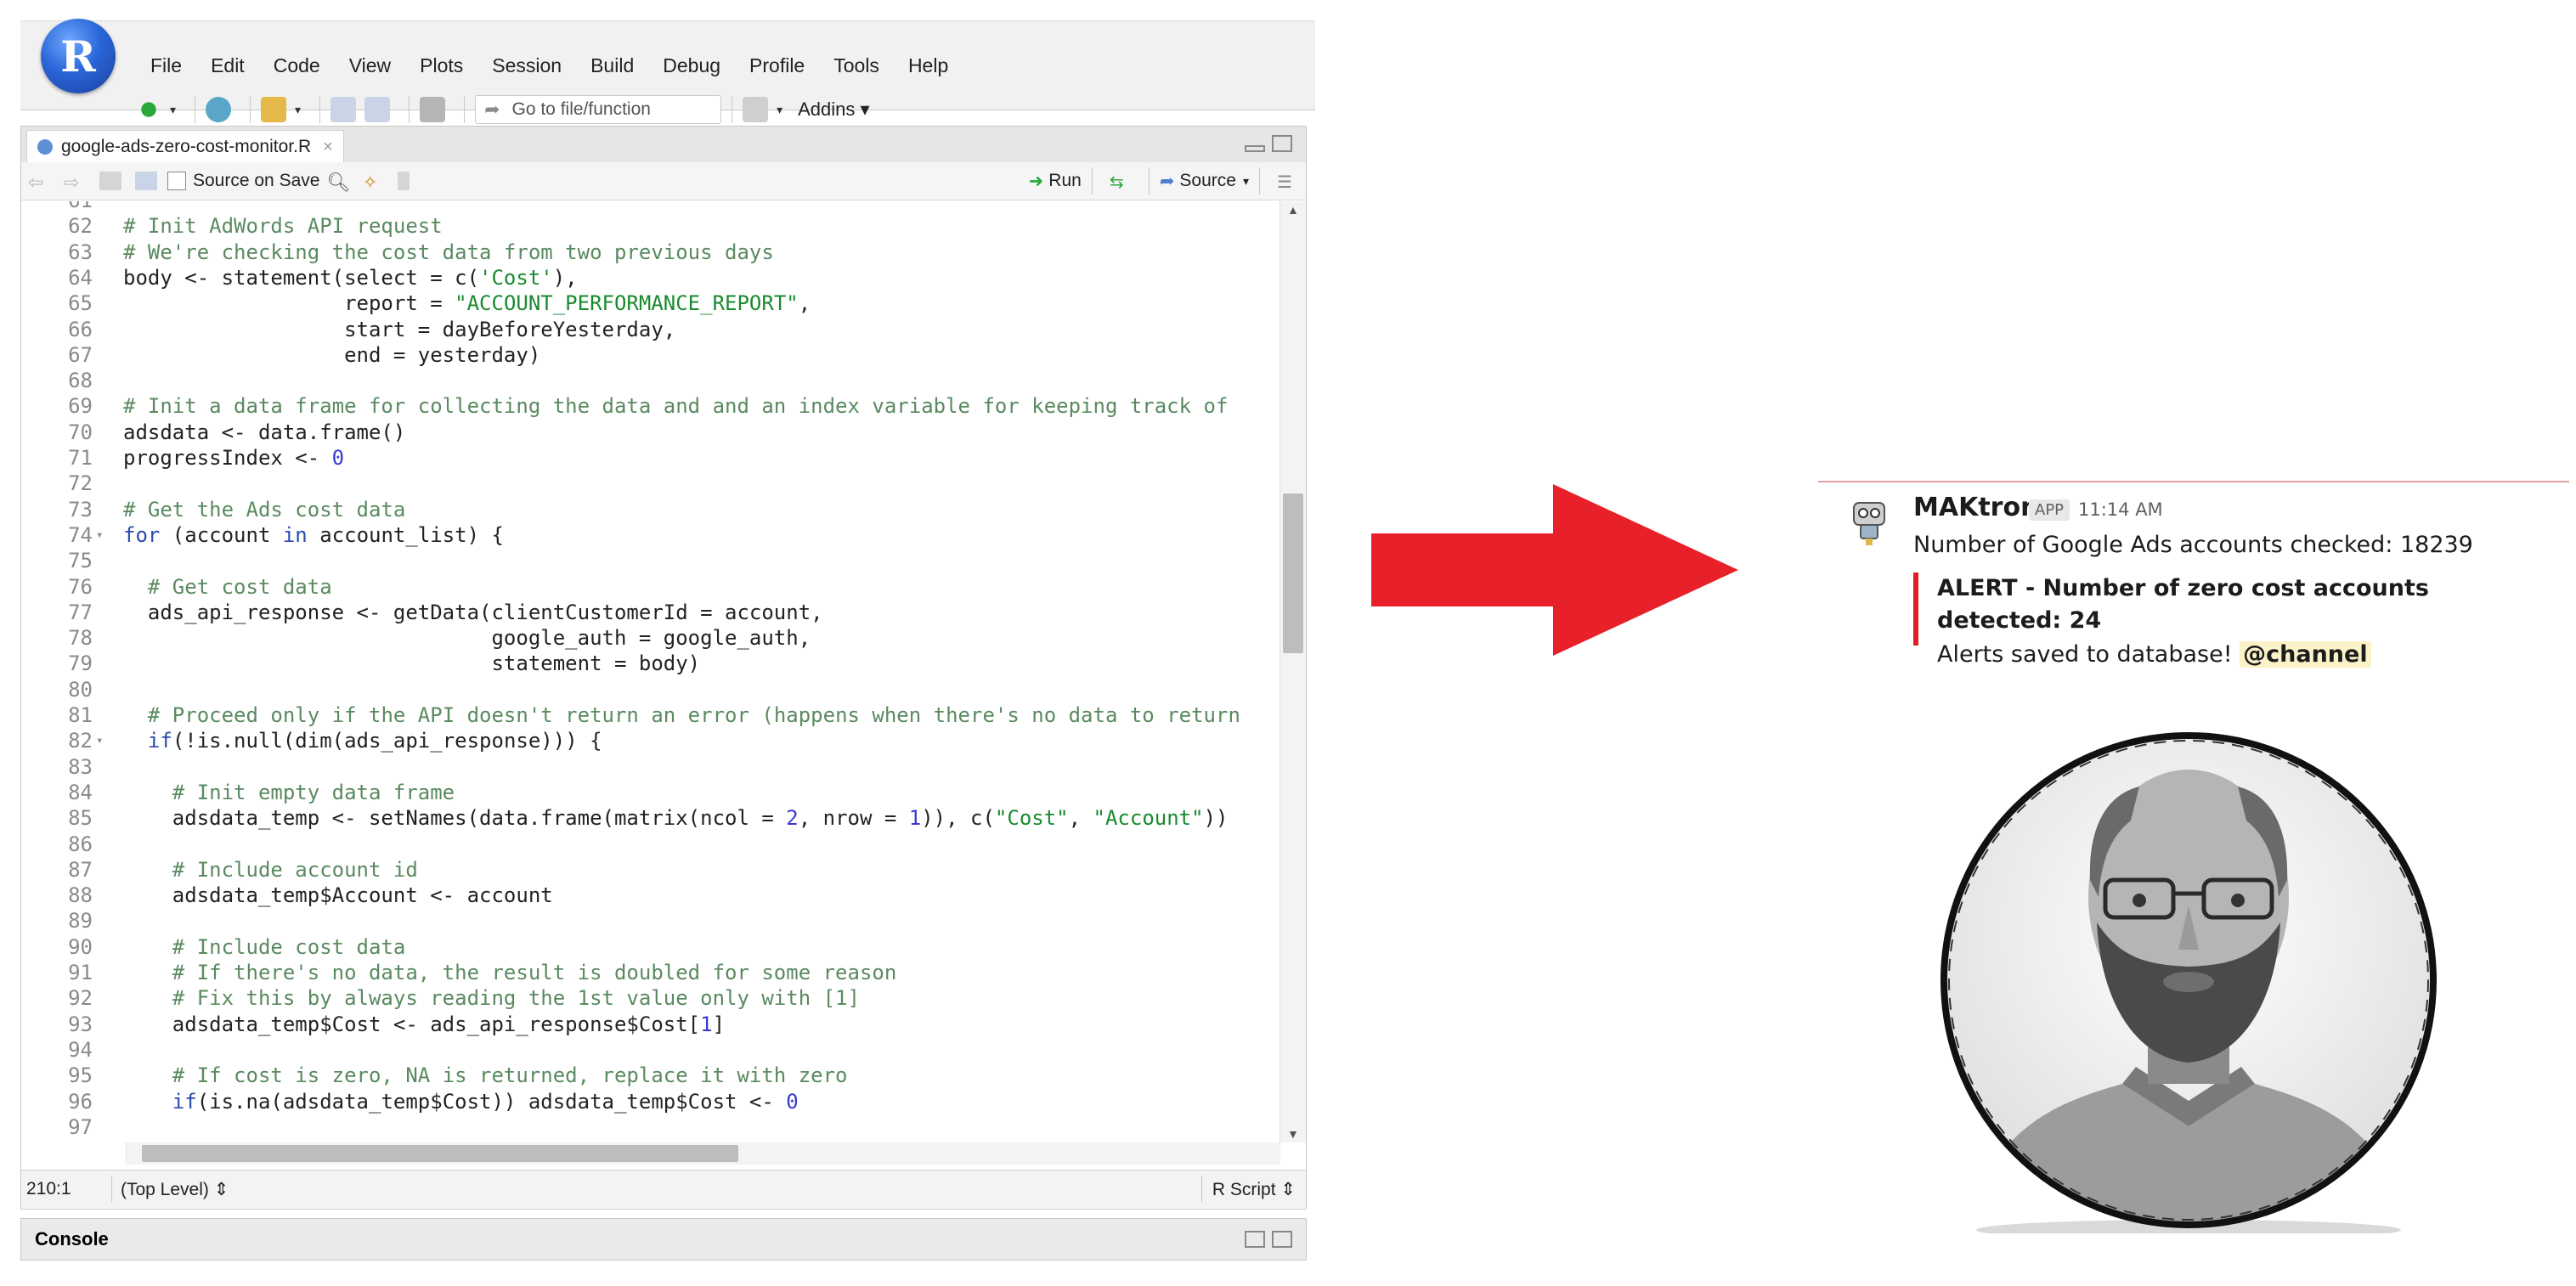  I want to click on find-icon: 🔍︎, so click(338, 182).